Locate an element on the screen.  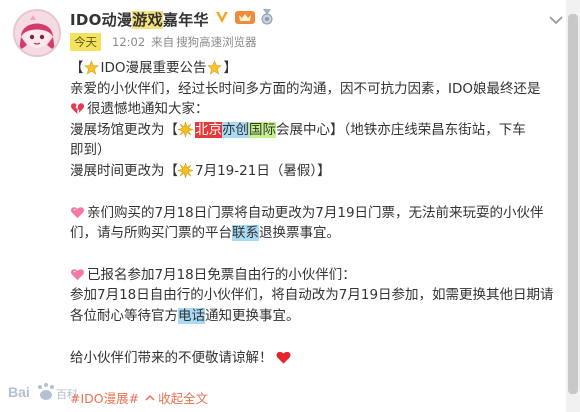
broken-heart-emoji-icon is located at coordinates (77, 109).